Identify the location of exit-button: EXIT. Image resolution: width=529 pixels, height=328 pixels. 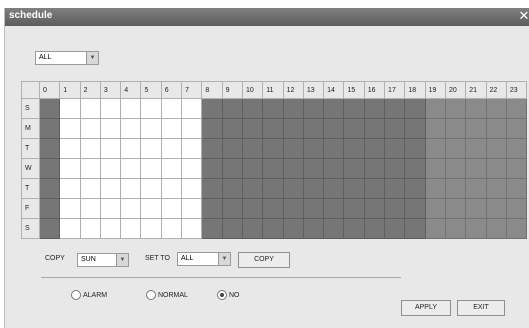
(481, 308).